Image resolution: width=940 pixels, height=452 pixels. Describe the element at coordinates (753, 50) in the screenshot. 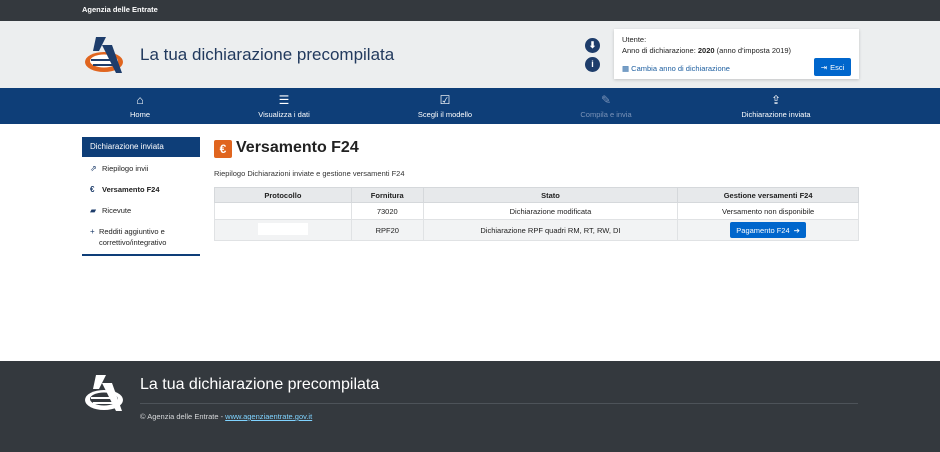

I see `year-suffix: (anno d'imposta 2019)` at that location.